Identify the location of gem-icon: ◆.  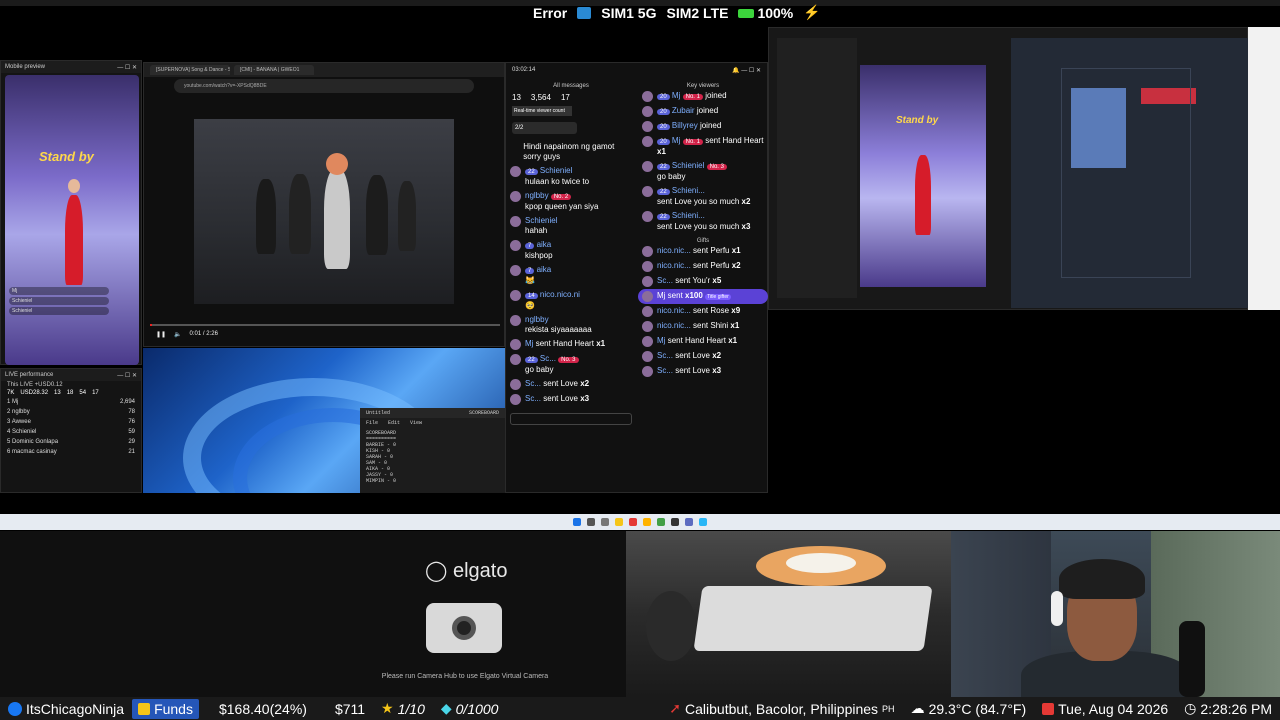
(446, 708).